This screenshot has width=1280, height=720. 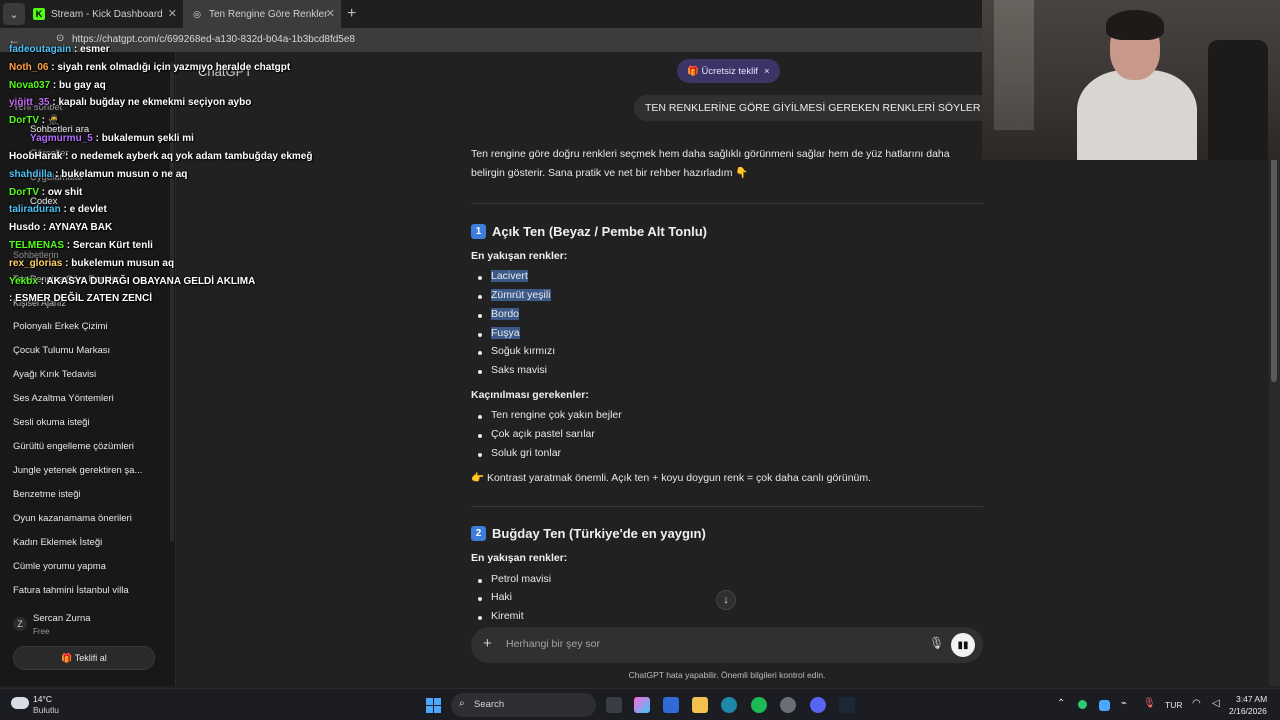 I want to click on scroll-down-arrow-icon: ↓, so click(x=726, y=600).